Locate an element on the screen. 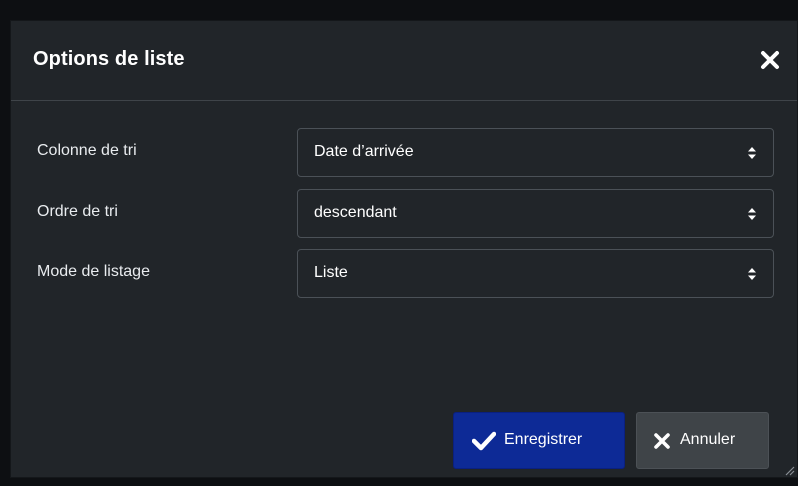 The width and height of the screenshot is (798, 486). resize-grip-icon is located at coordinates (789, 469).